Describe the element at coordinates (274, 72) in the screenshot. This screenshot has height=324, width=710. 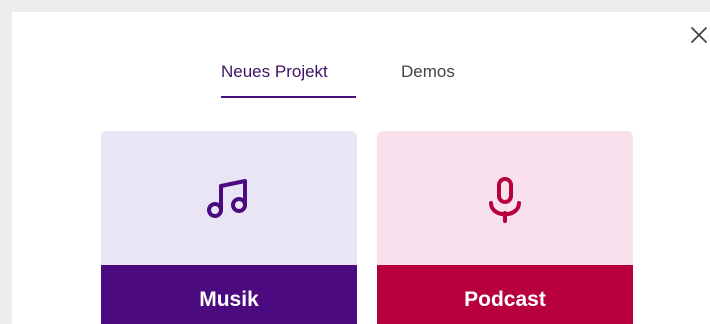
I see `tab-new-project: Neues Projekt` at that location.